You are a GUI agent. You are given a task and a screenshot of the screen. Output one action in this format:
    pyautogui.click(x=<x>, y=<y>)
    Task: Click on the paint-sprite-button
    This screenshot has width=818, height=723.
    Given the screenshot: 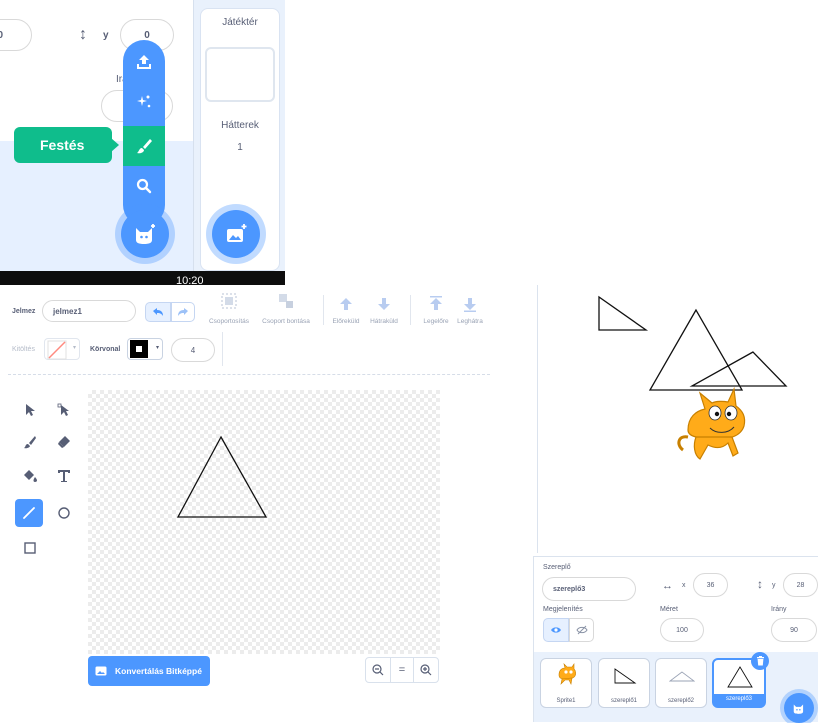 What is the action you would take?
    pyautogui.click(x=144, y=146)
    